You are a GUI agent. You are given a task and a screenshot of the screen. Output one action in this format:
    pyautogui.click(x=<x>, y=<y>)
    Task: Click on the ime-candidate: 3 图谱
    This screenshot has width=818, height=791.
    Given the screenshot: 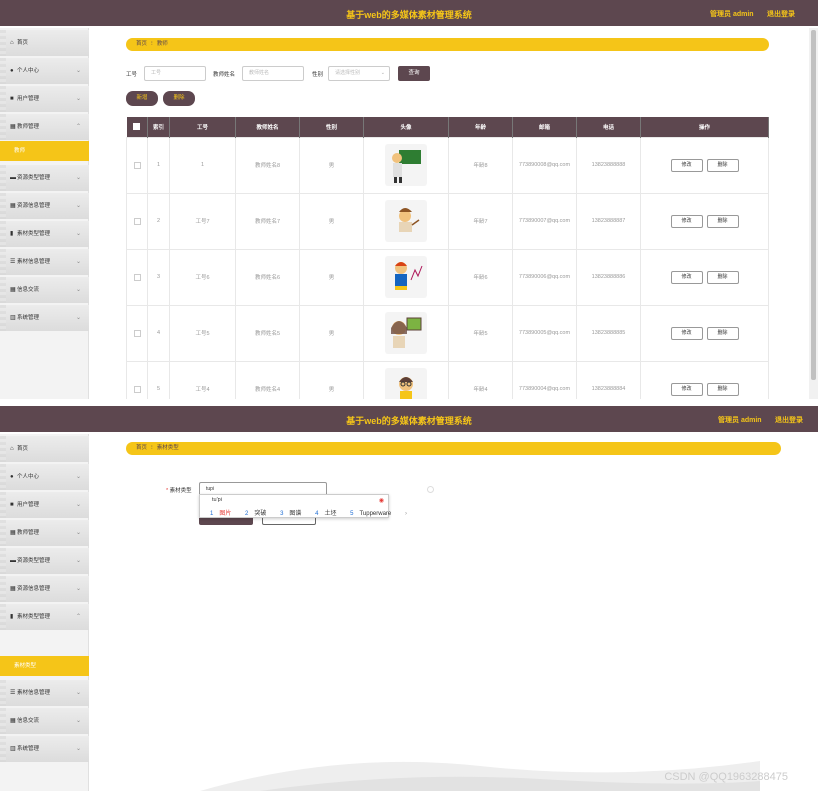 What is the action you would take?
    pyautogui.click(x=293, y=514)
    